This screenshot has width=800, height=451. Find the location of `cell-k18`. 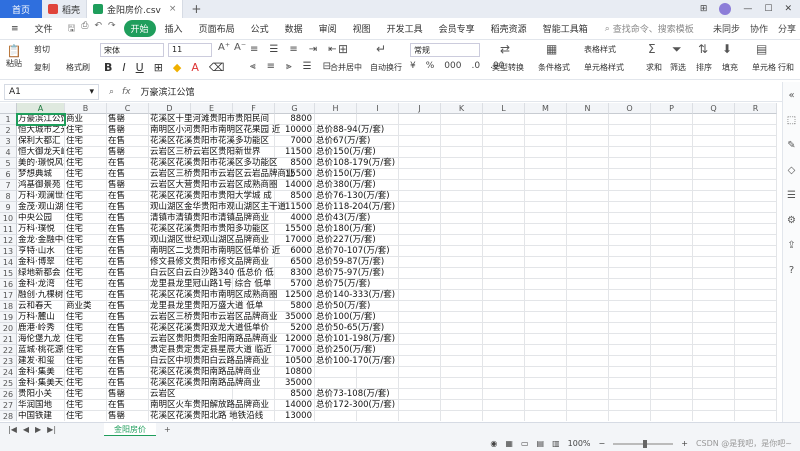

cell-k18 is located at coordinates (462, 306).